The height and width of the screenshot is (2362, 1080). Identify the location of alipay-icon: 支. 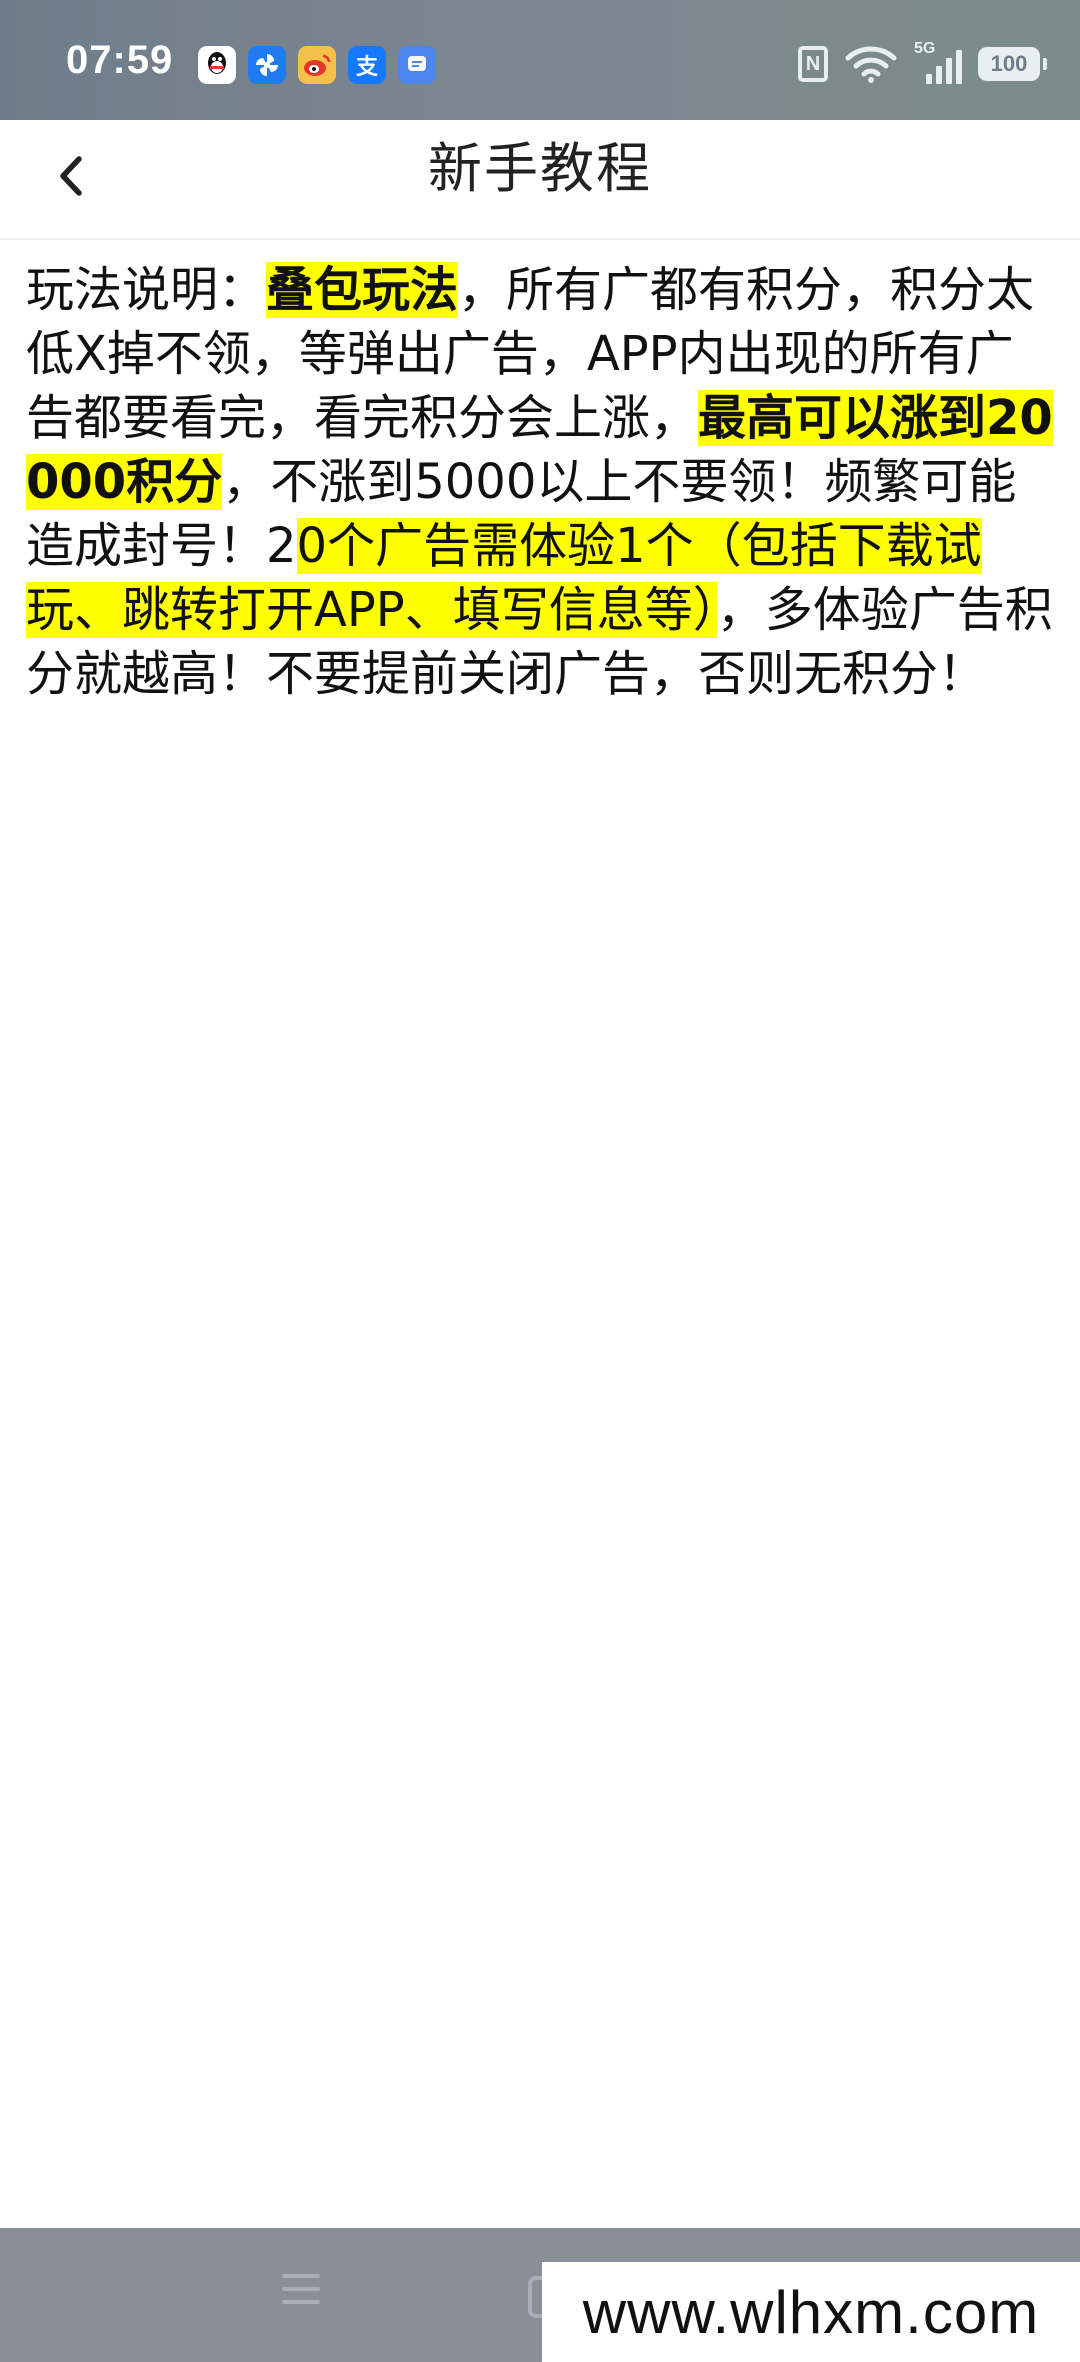
(367, 65).